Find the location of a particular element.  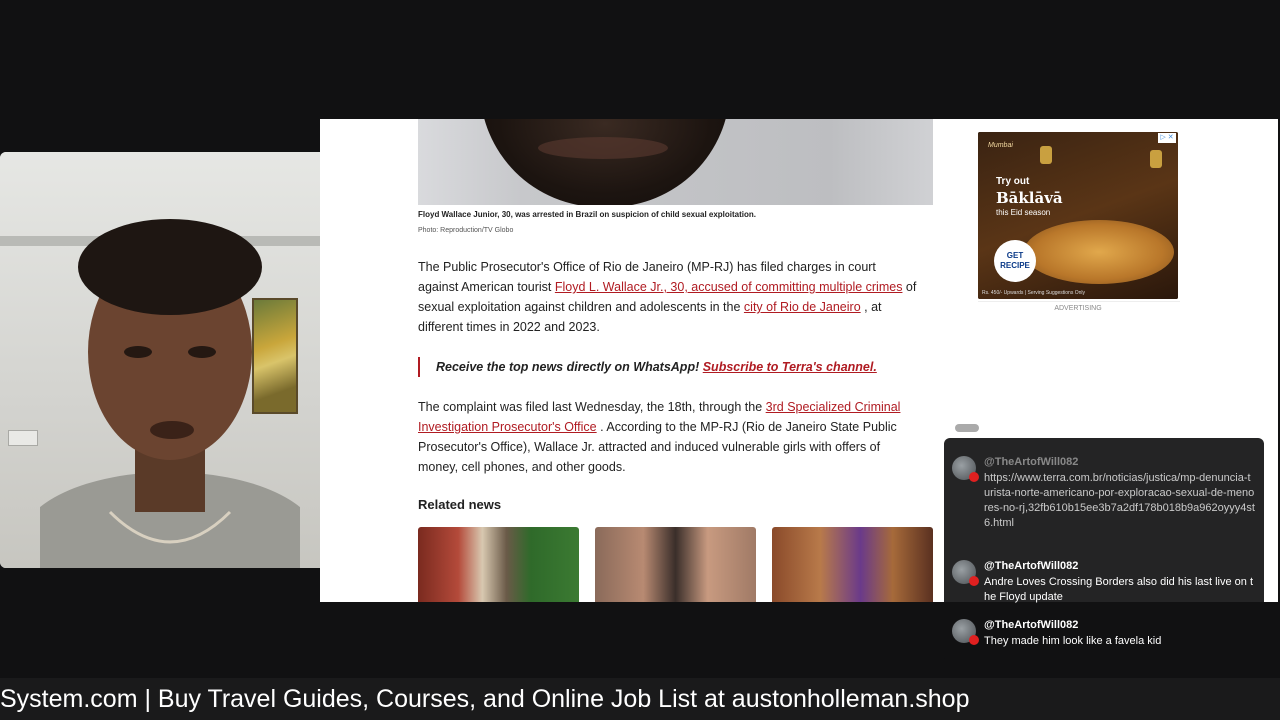

ad-subline: this Eid season is located at coordinates (1023, 212).